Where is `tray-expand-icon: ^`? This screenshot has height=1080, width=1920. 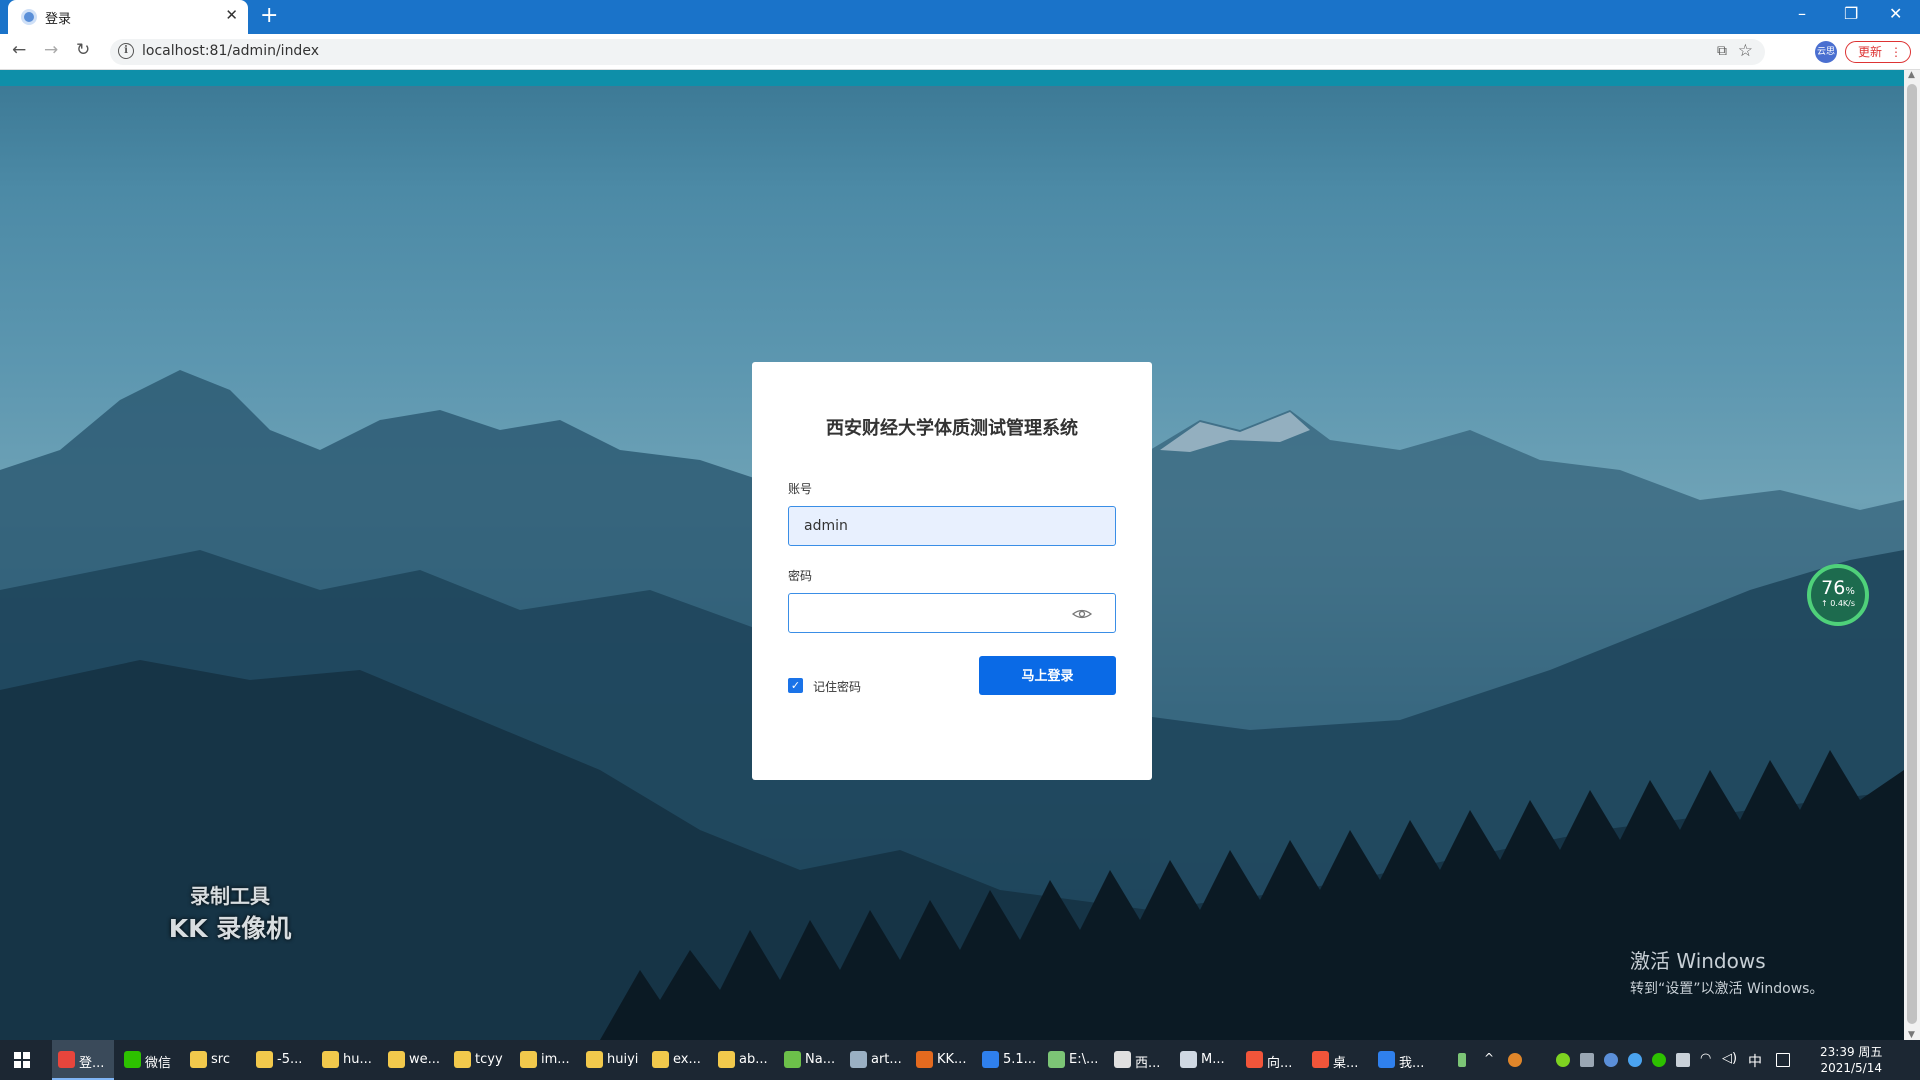 tray-expand-icon: ^ is located at coordinates (1489, 1058).